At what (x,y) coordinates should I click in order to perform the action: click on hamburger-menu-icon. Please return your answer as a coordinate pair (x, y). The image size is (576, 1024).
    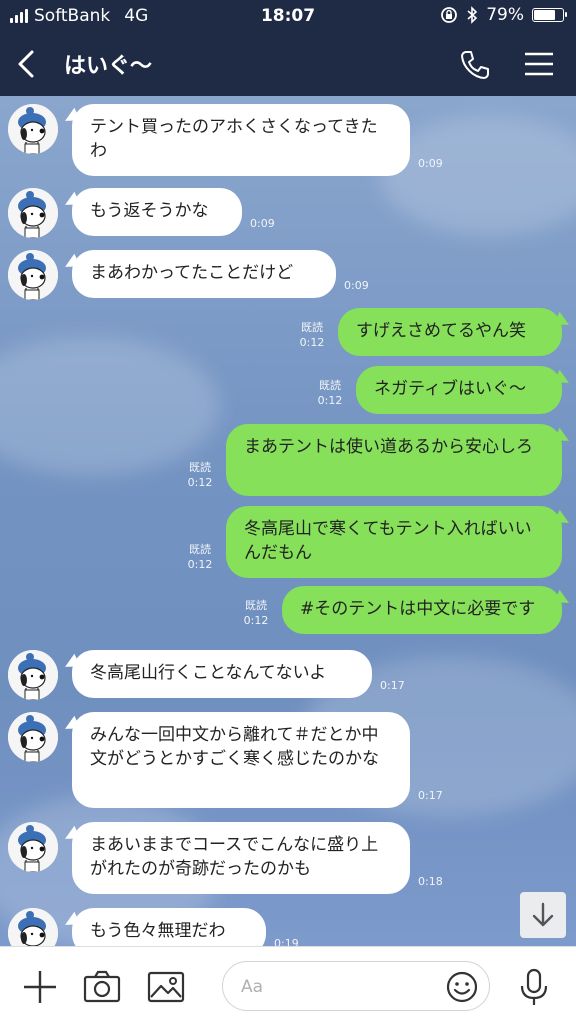
    Looking at the image, I should click on (539, 64).